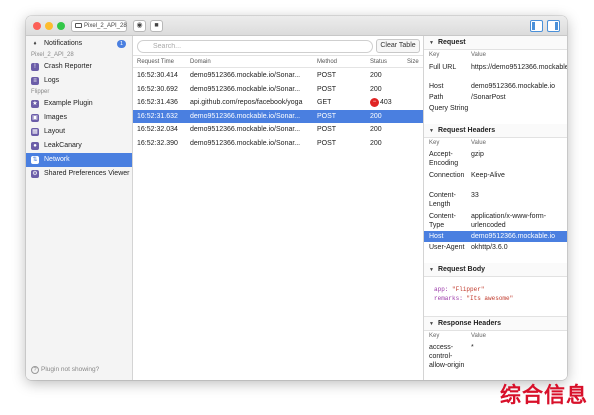 The height and width of the screenshot is (415, 594). What do you see at coordinates (87, 173) in the screenshot?
I see `sidebar-item-label: Shared Preferences Viewer` at bounding box center [87, 173].